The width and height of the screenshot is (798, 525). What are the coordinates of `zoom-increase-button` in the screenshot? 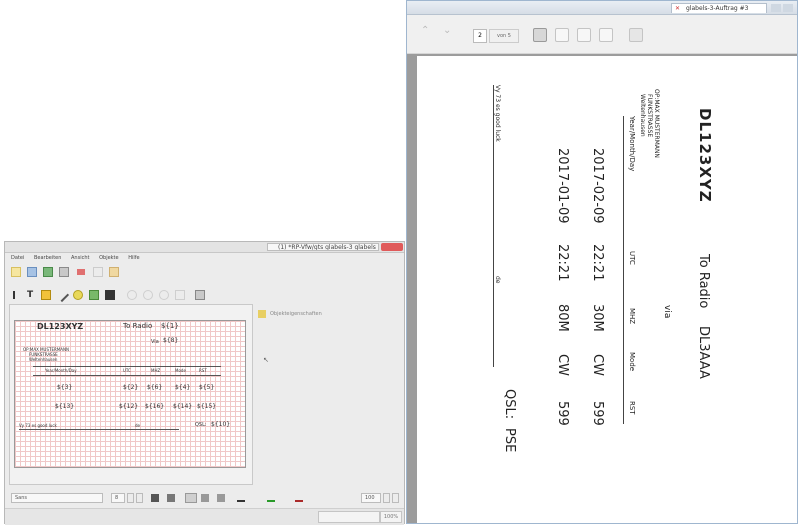 It's located at (395, 498).